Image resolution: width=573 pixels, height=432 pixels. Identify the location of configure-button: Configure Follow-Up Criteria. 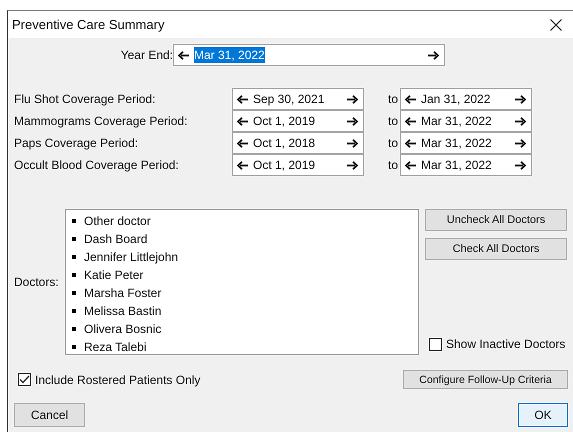
(485, 379).